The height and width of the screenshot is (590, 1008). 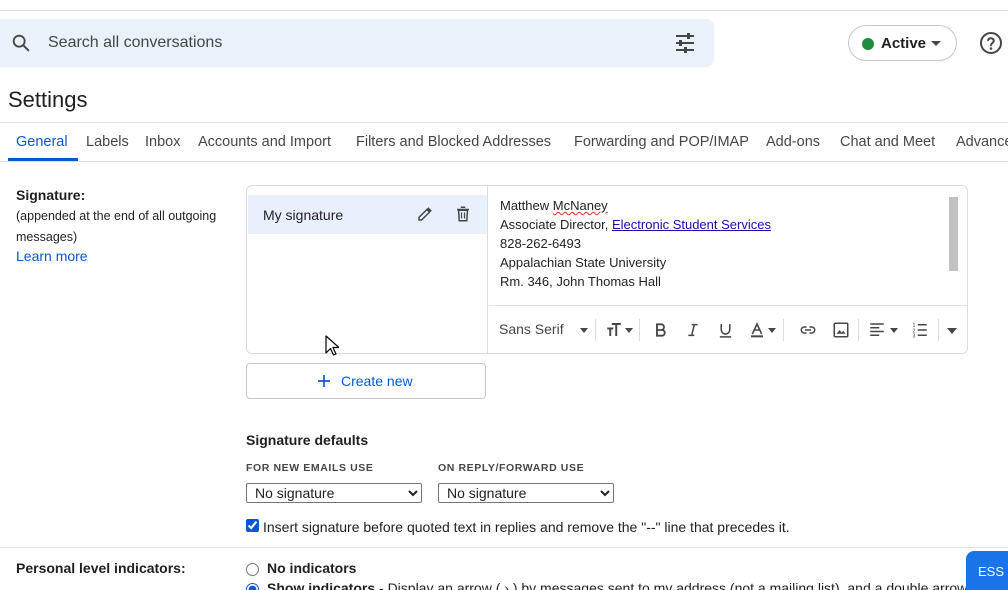 I want to click on link-icon, so click(x=808, y=330).